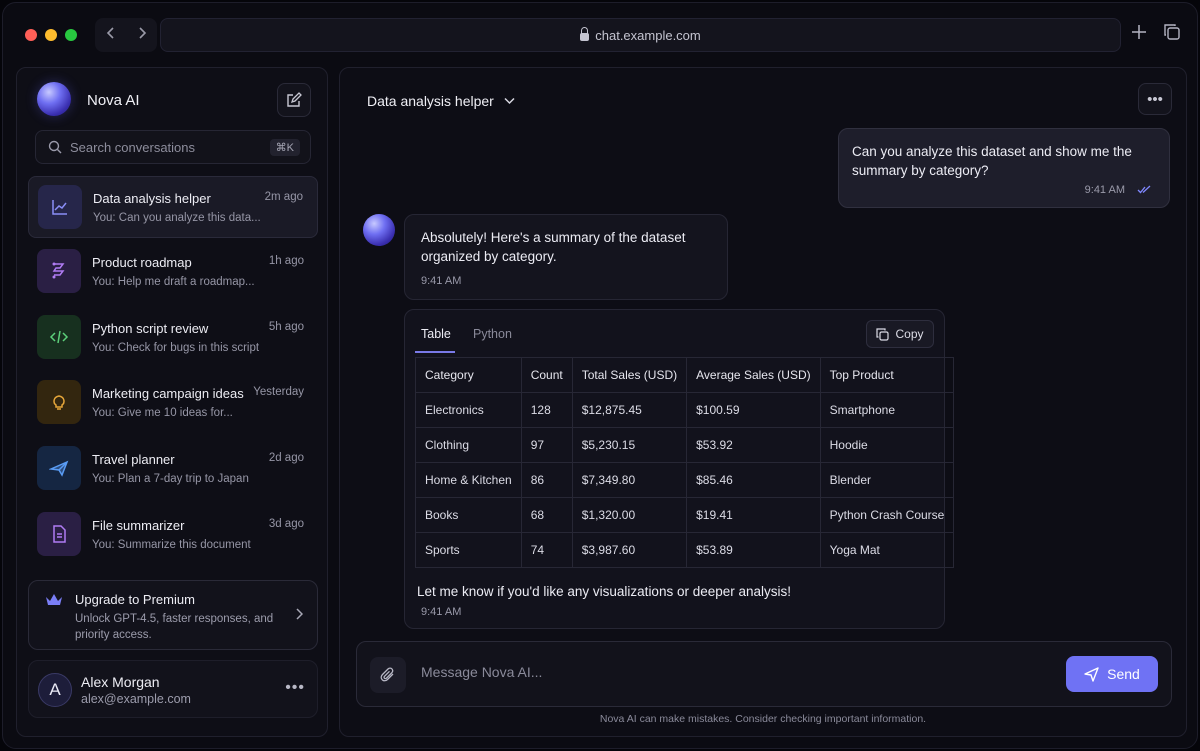  What do you see at coordinates (171, 545) in the screenshot?
I see `conversation-preview: You: Summarize this document` at bounding box center [171, 545].